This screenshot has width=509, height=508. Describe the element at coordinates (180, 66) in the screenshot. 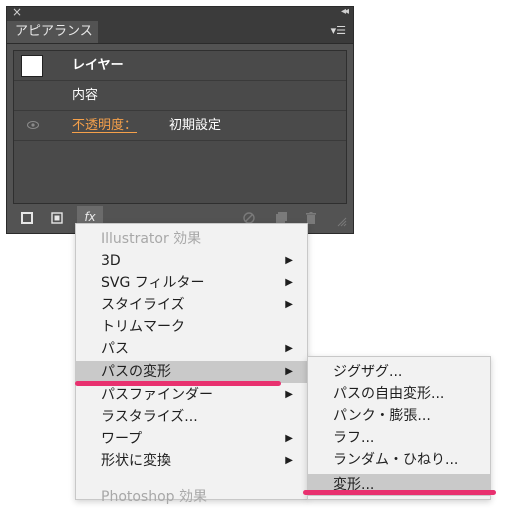

I see `layer-row: レイヤー` at that location.